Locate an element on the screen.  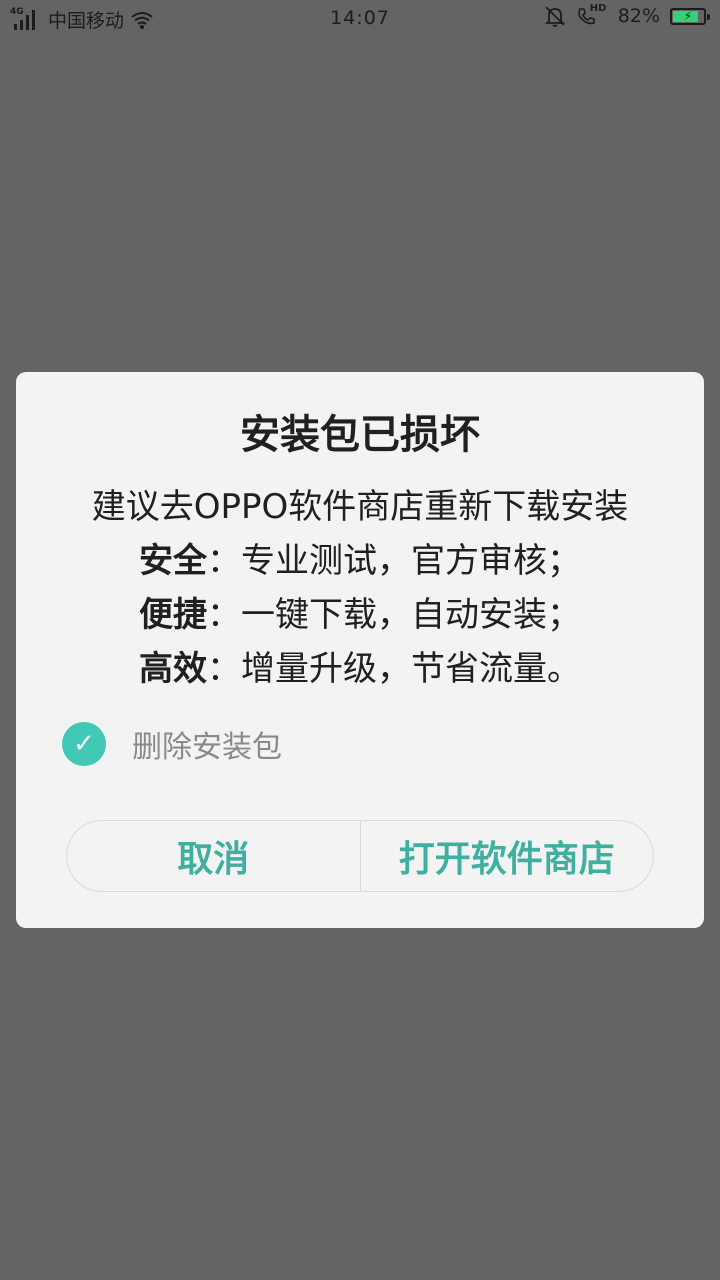
message-line-efficiency: 高效：增量升级，节省流量。 is located at coordinates (360, 669).